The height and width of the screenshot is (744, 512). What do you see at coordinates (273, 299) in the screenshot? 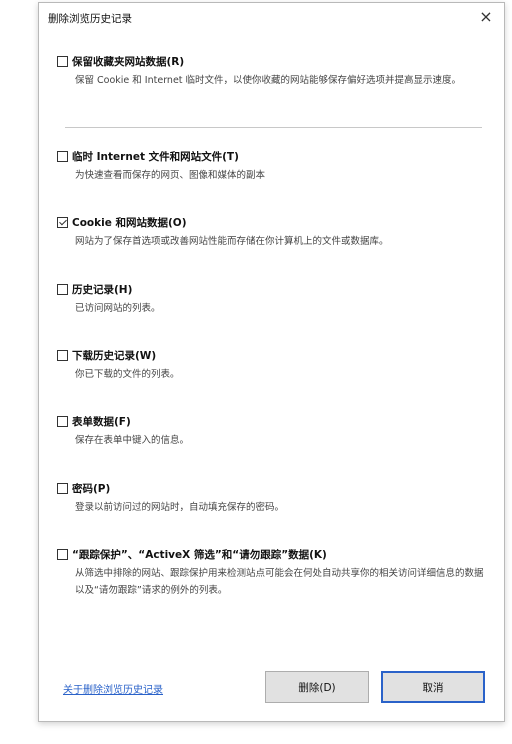
I see `option-history: 历史记录(H) 已访问网站的列表。` at bounding box center [273, 299].